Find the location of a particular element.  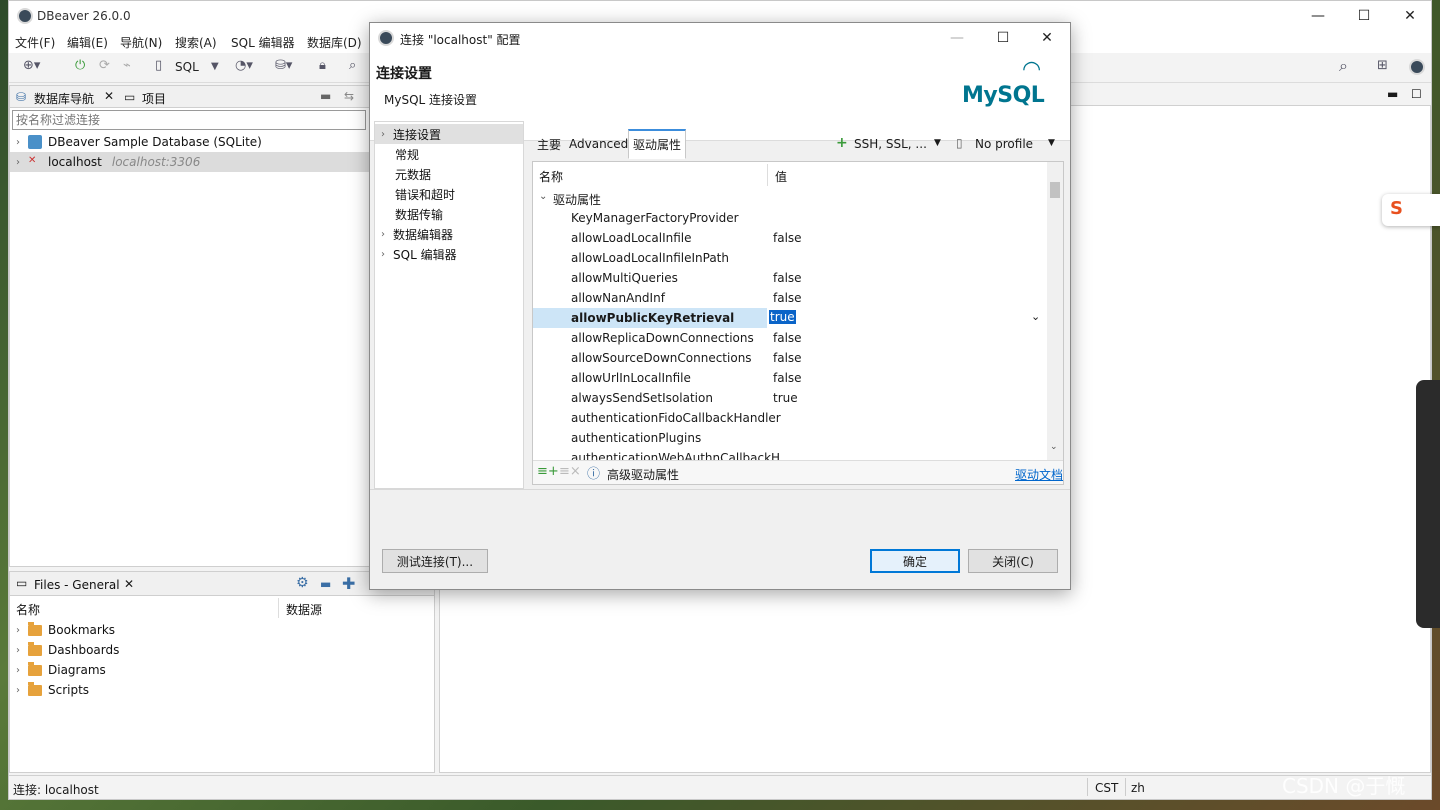

menu-search: 搜索(A) is located at coordinates (196, 42).